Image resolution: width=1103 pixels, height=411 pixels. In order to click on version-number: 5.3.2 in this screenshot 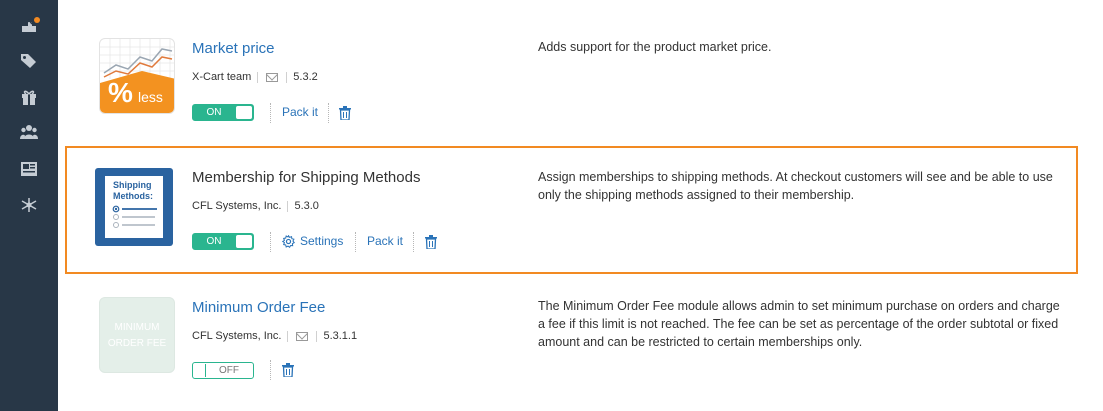, I will do `click(305, 77)`.